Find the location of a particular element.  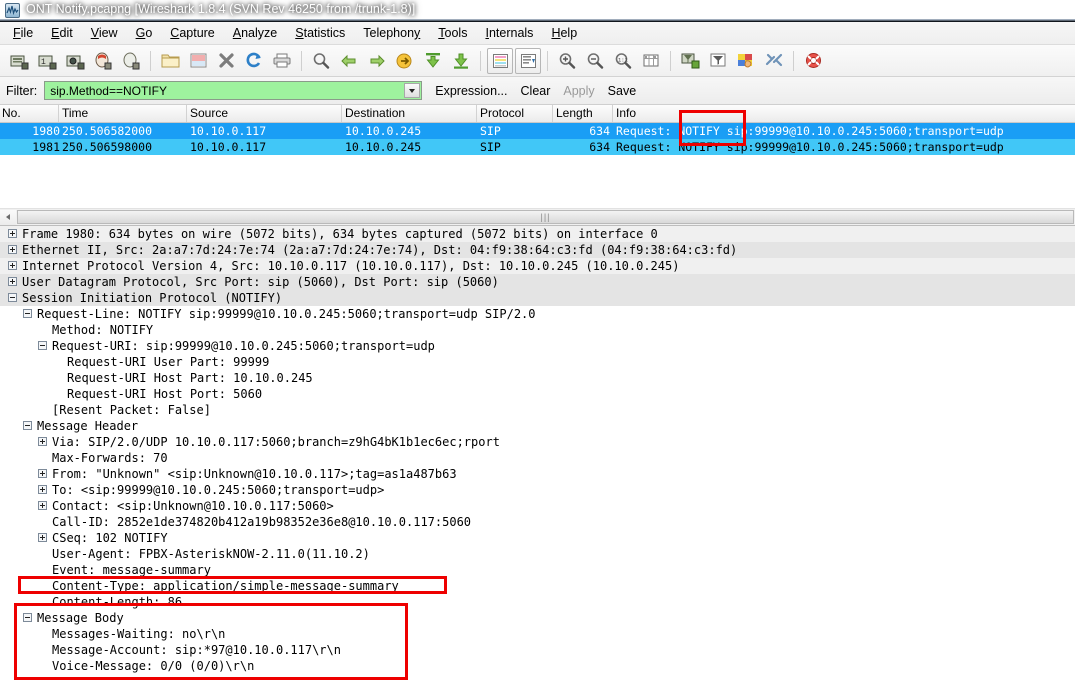

display-filter-input: sip.Method==NOTIFY is located at coordinates (233, 90).